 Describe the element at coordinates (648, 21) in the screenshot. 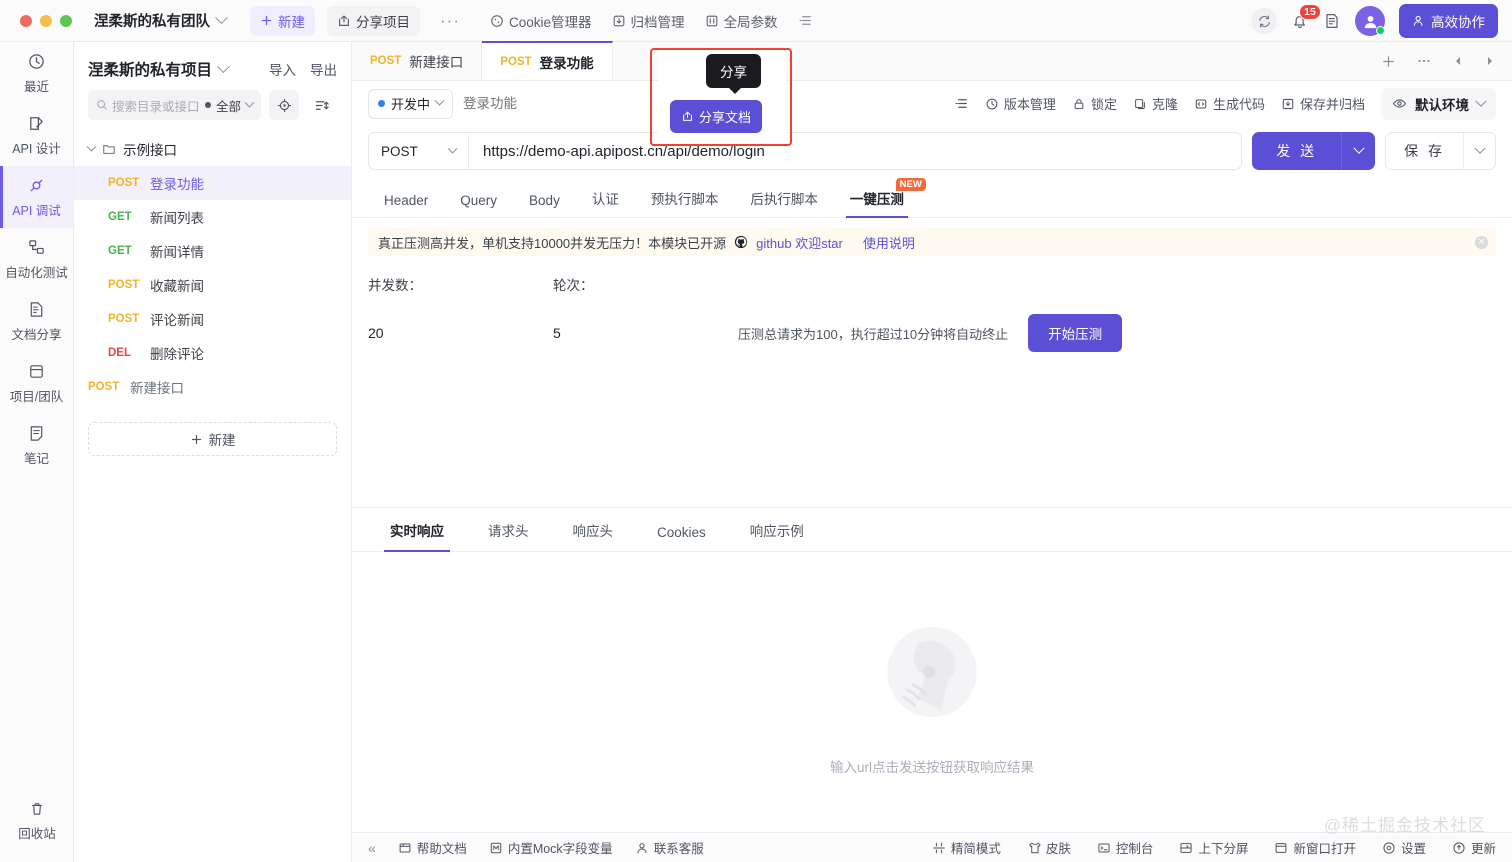

I see `archive-manager-button: 归档管理` at that location.